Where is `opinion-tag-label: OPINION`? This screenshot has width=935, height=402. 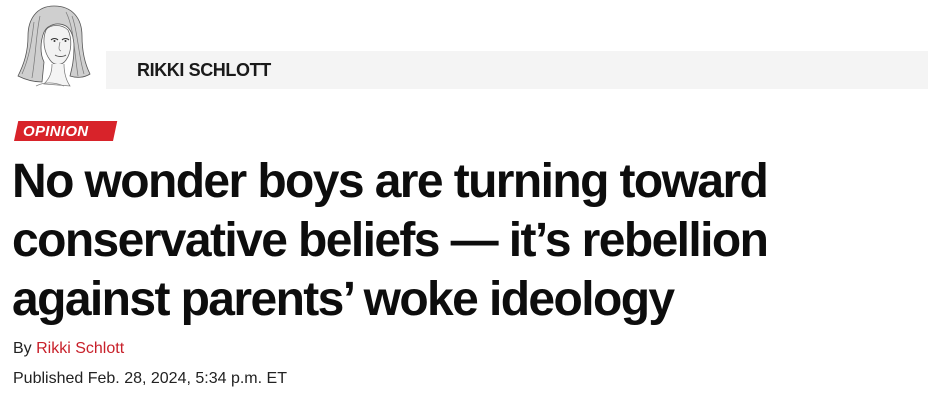
opinion-tag-label: OPINION is located at coordinates (56, 131).